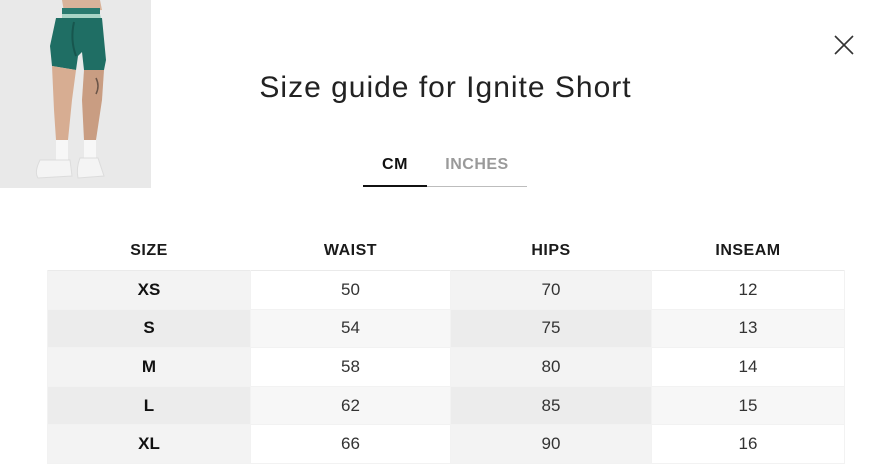 The height and width of the screenshot is (474, 895). What do you see at coordinates (748, 250) in the screenshot?
I see `header-inseam: INSEAM` at bounding box center [748, 250].